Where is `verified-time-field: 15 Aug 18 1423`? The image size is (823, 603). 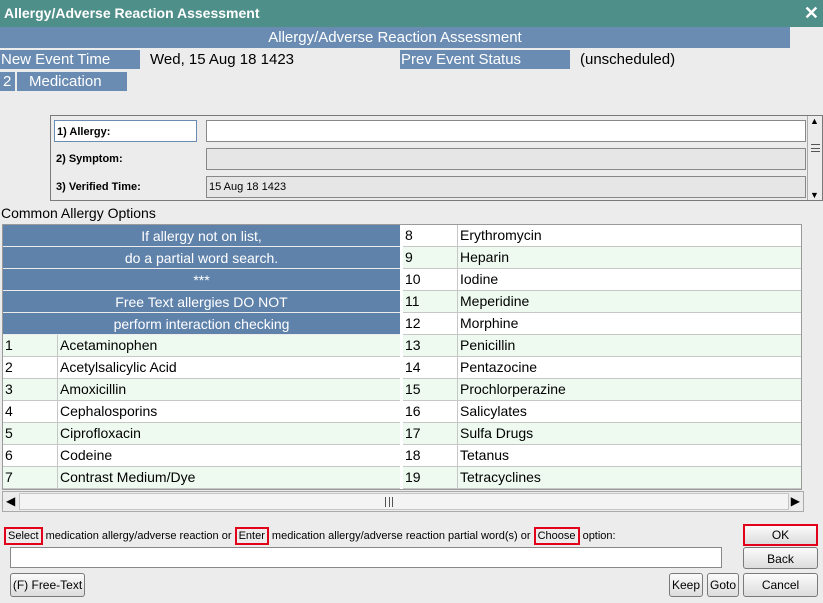
verified-time-field: 15 Aug 18 1423 is located at coordinates (506, 187).